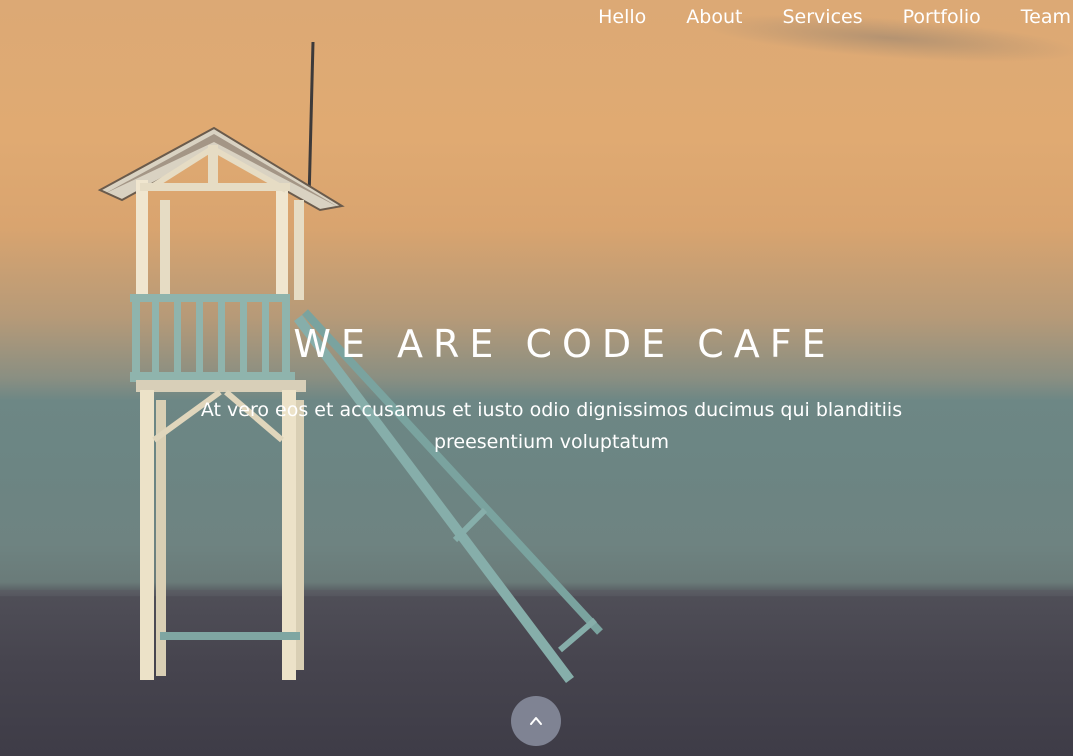 The height and width of the screenshot is (756, 1073). I want to click on chevron-up-icon, so click(536, 721).